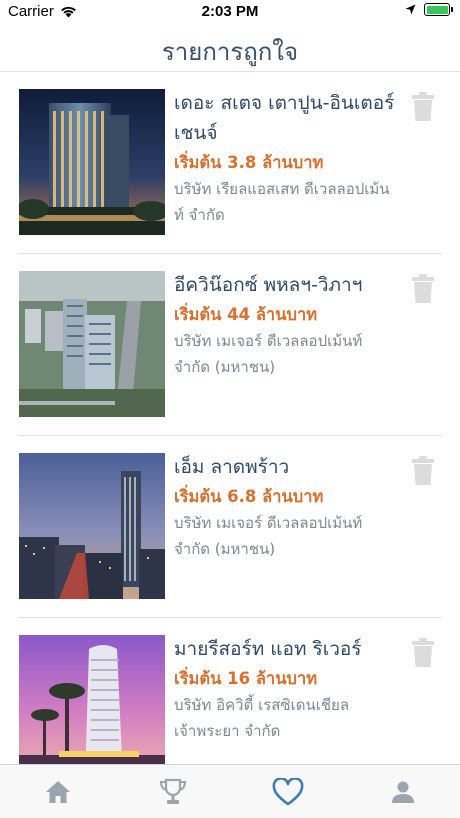 This screenshot has height=818, width=460. I want to click on property-title: เดอะ สเตจ เตาปูน-อินเตอร์เชนจ์, so click(284, 118).